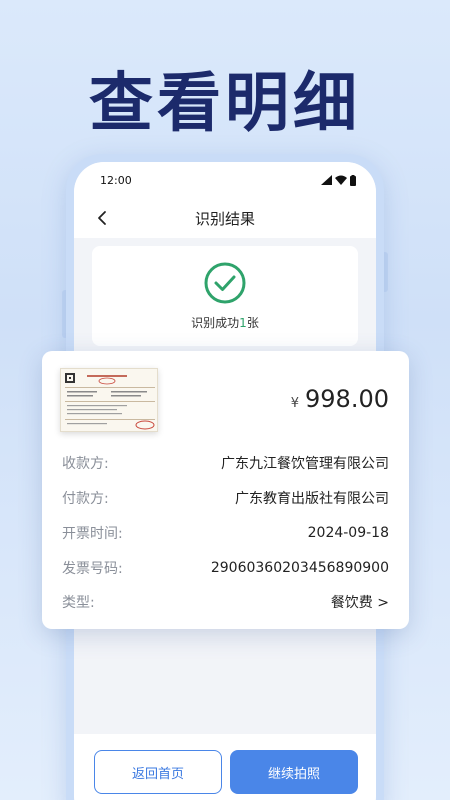  I want to click on invoice-number-row: 发票号码: 29060360203456890900, so click(225, 568).